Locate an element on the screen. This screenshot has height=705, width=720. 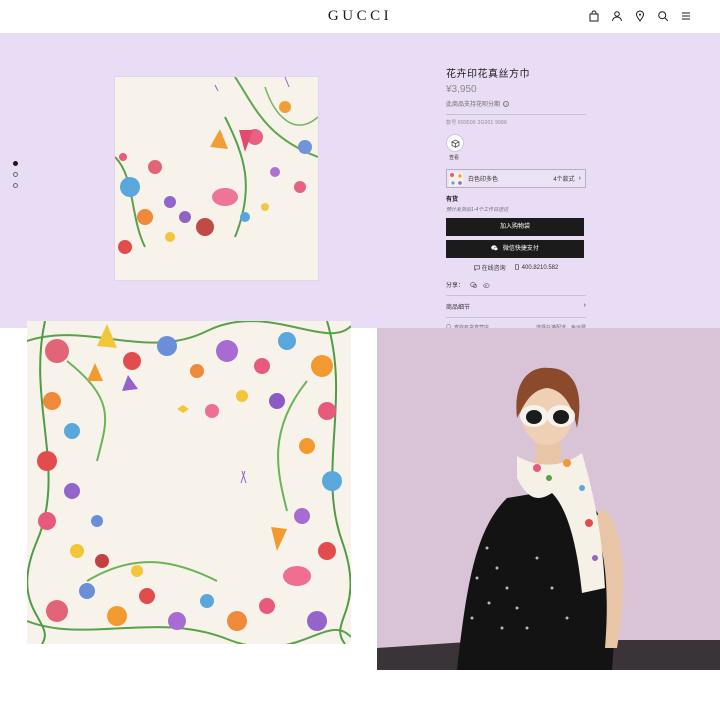
online-chat-label: 在线咨询 is located at coordinates (493, 269).